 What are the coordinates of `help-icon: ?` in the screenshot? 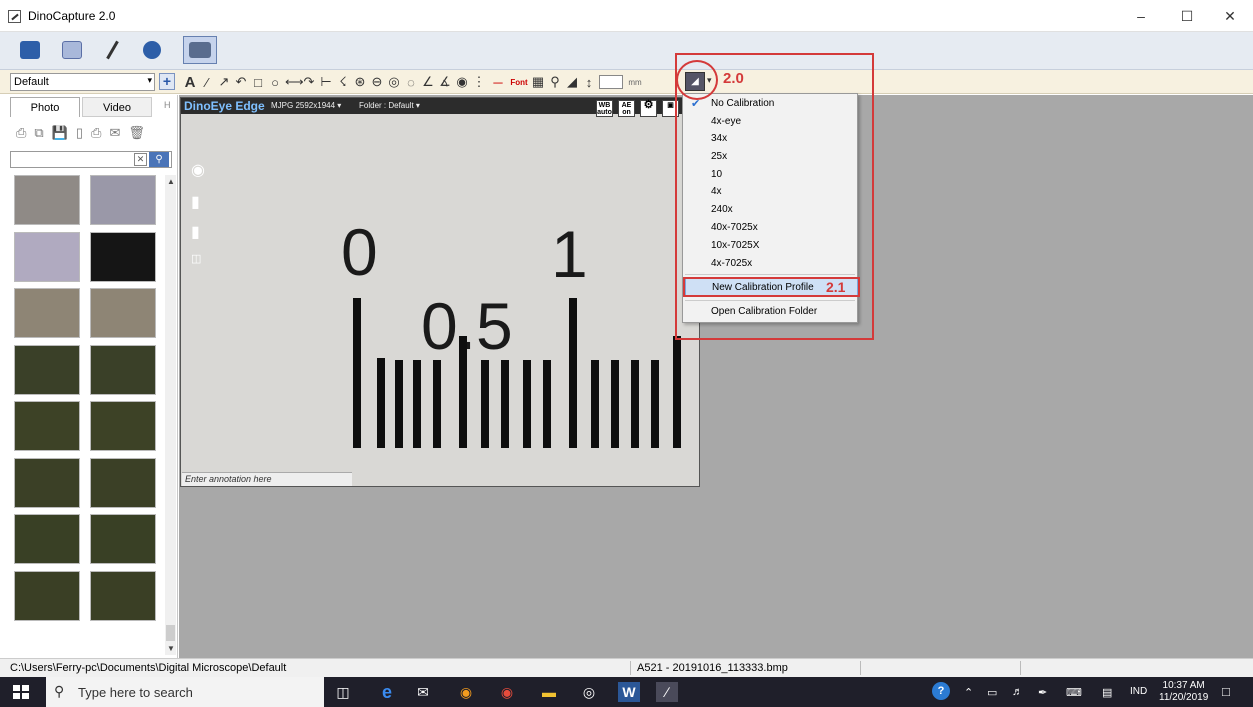 It's located at (941, 691).